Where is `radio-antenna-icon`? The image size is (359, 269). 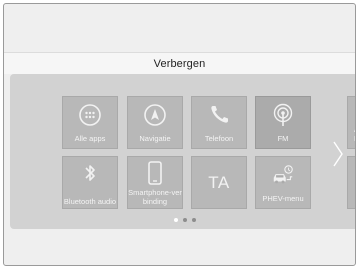
radio-antenna-icon is located at coordinates (283, 115).